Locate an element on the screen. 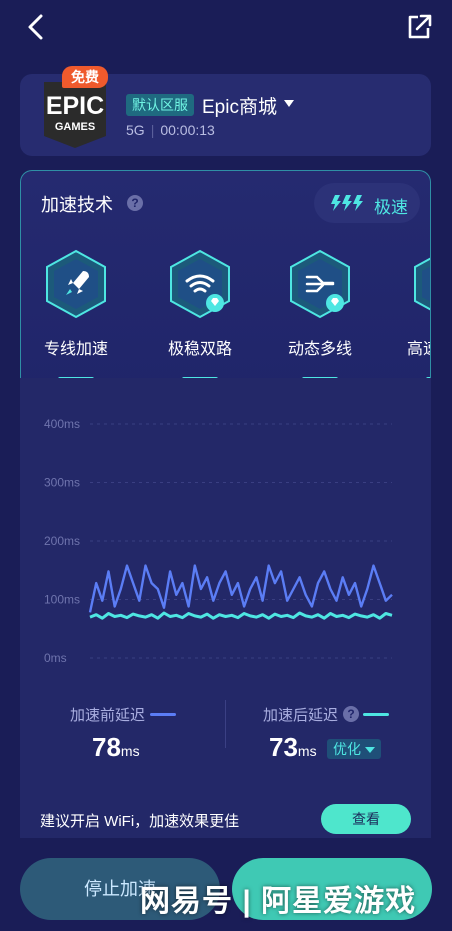 This screenshot has height=931, width=452. y-tick-label: 0ms is located at coordinates (55, 658).